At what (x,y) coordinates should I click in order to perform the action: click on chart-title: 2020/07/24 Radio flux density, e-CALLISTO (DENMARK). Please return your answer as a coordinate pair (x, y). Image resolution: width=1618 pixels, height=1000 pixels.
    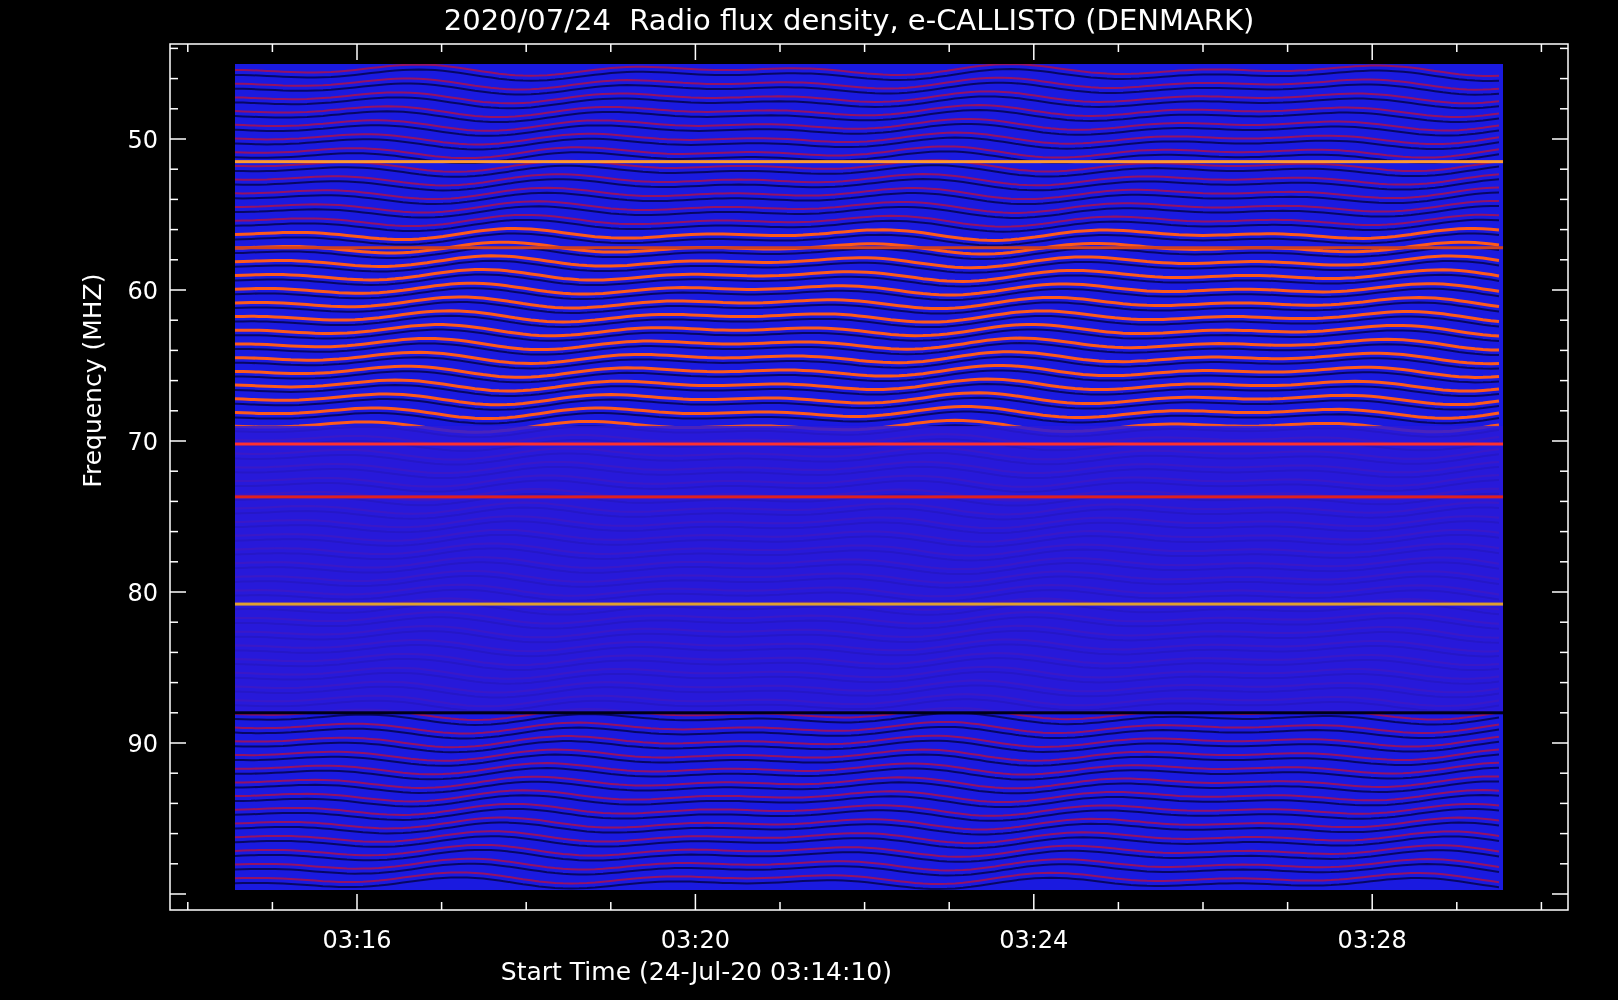
    Looking at the image, I should click on (849, 20).